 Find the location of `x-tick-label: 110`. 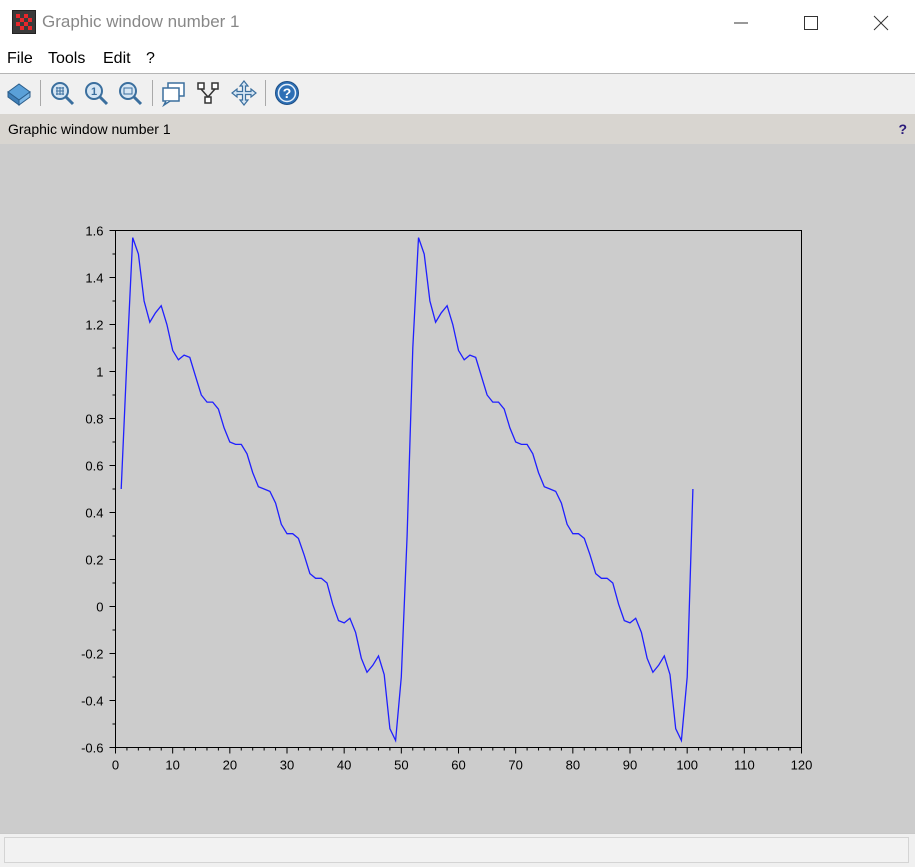

x-tick-label: 110 is located at coordinates (744, 765).